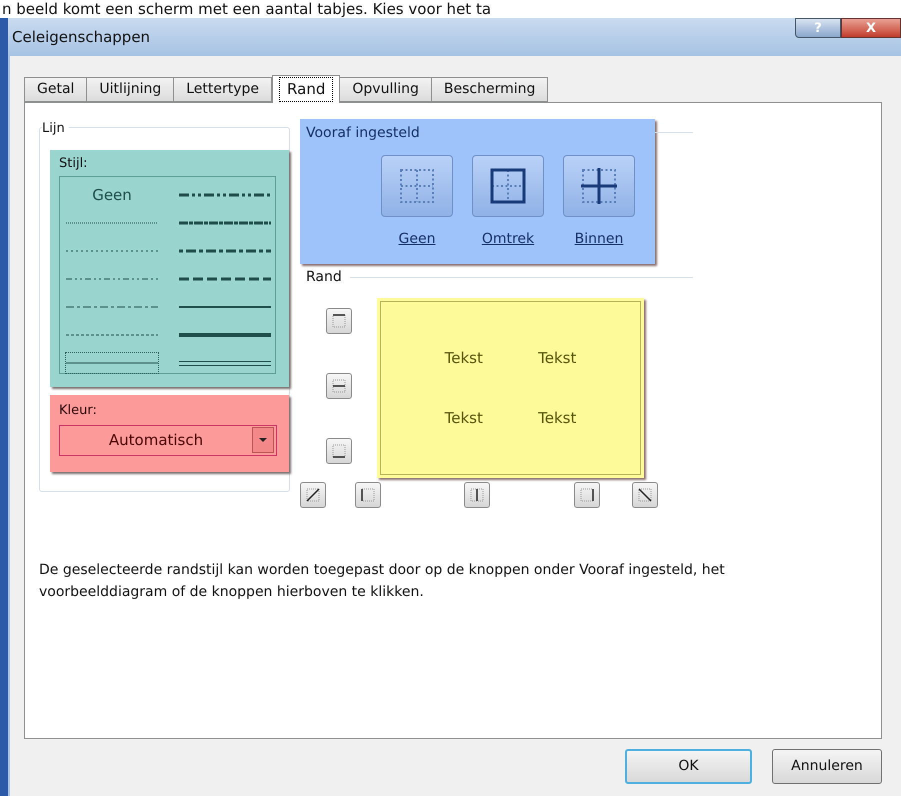 The image size is (901, 796). I want to click on dialog-button: OK, so click(688, 766).